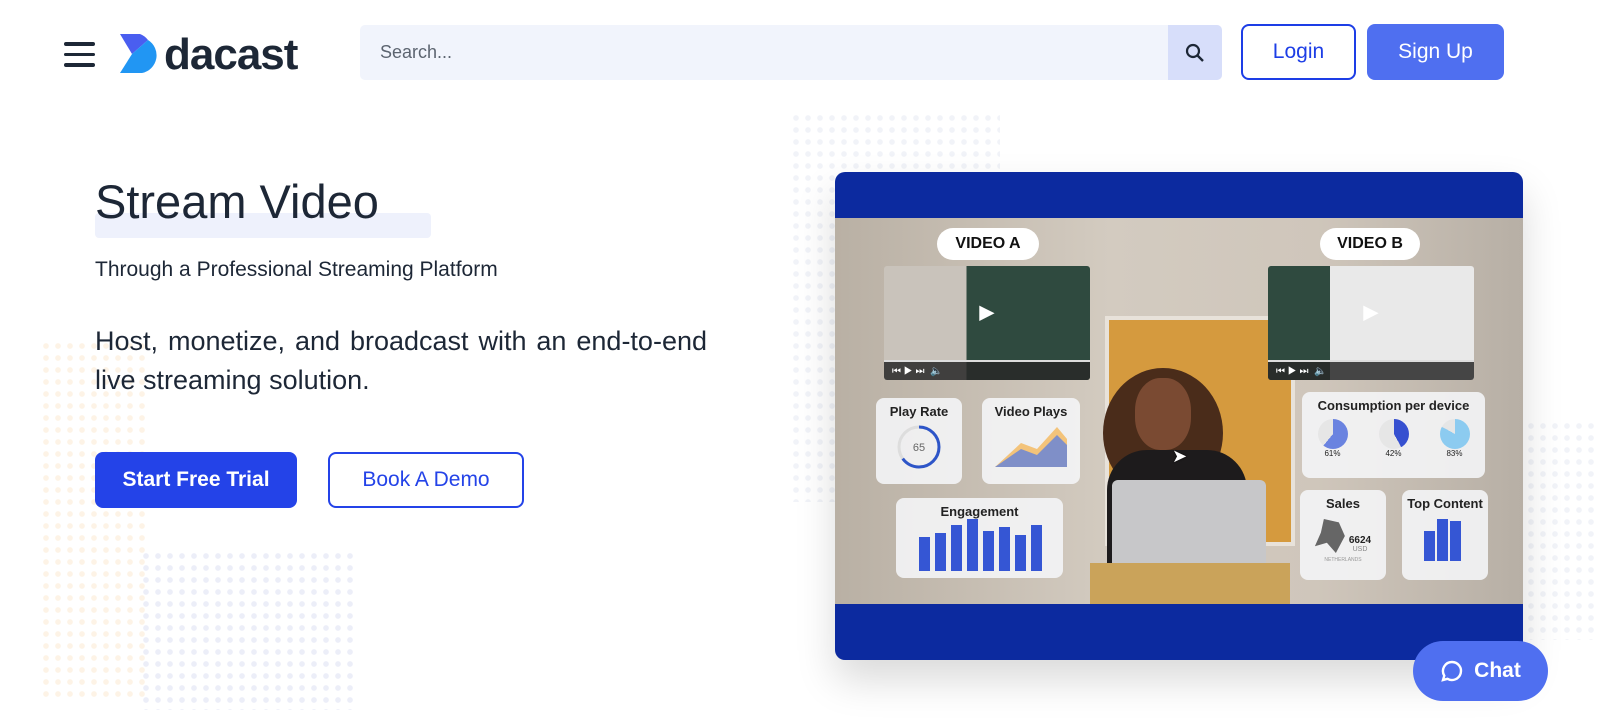 The width and height of the screenshot is (1600, 724). I want to click on top-content-title: Top Content, so click(1445, 503).